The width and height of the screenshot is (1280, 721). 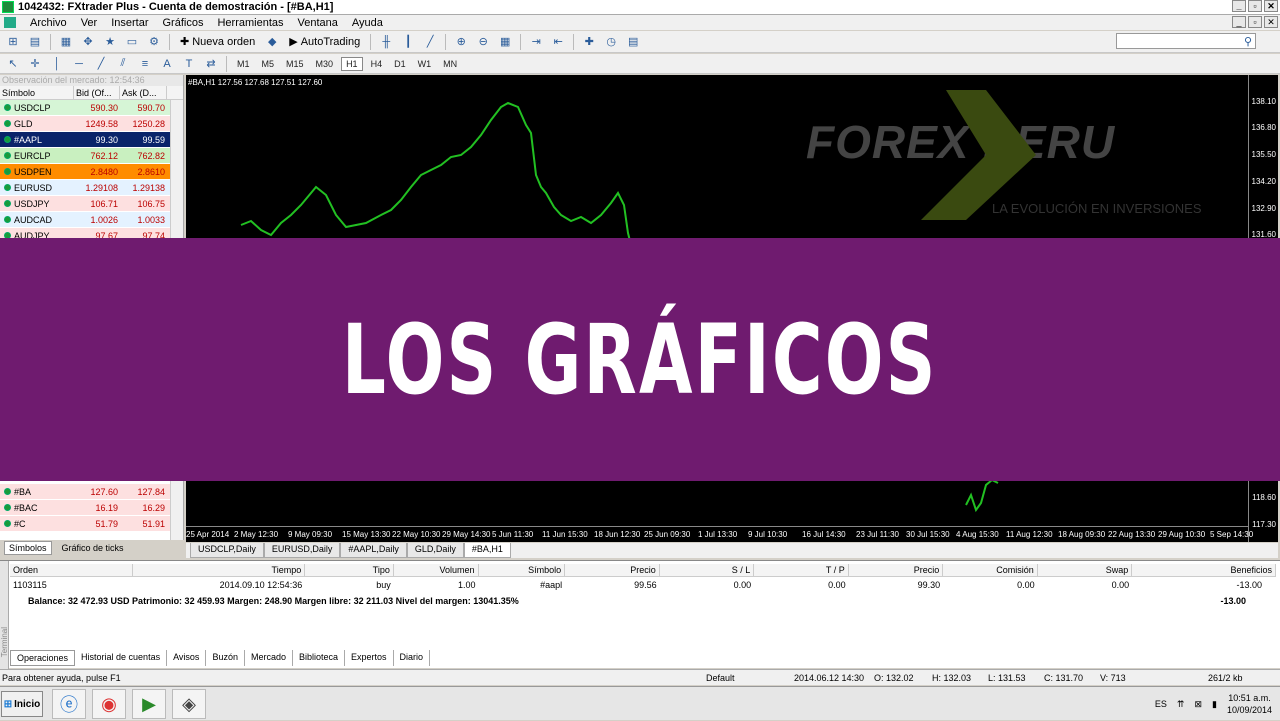 What do you see at coordinates (57, 64) in the screenshot?
I see `vertical-line-icon: │` at bounding box center [57, 64].